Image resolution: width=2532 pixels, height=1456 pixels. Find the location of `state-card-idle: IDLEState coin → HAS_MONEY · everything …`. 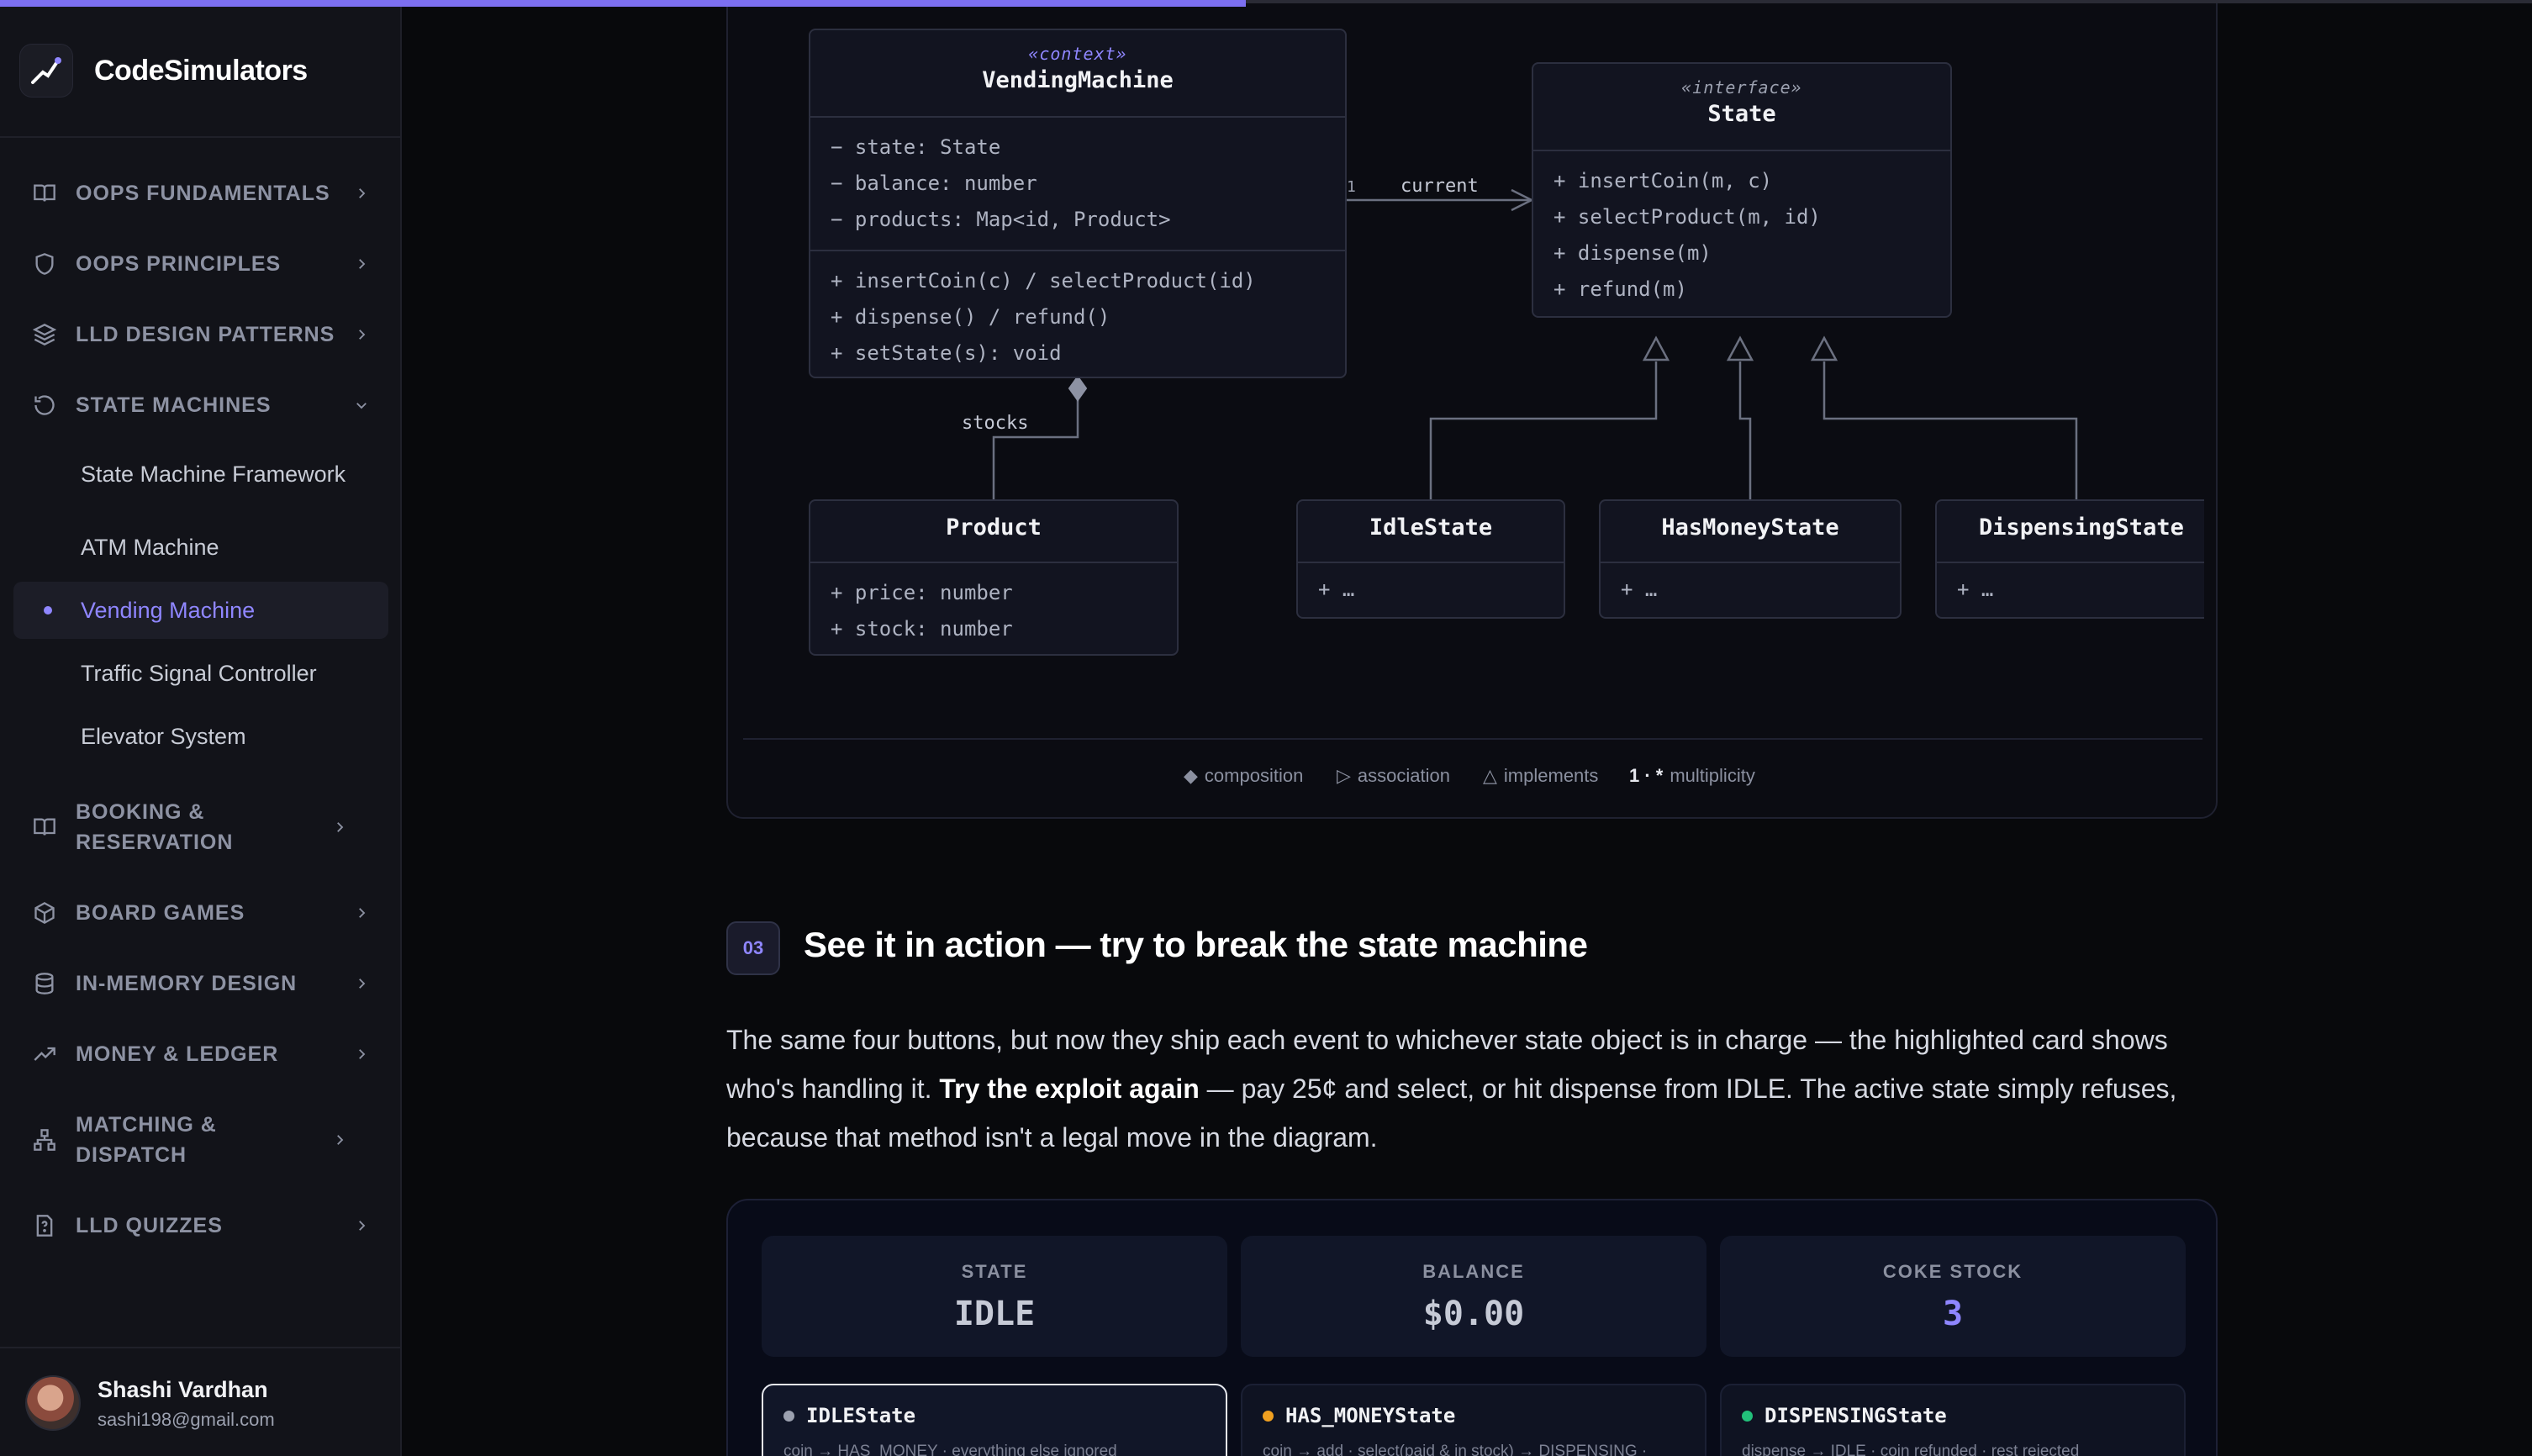

state-card-idle: IDLEState coin → HAS_MONEY · everything … is located at coordinates (995, 1420).